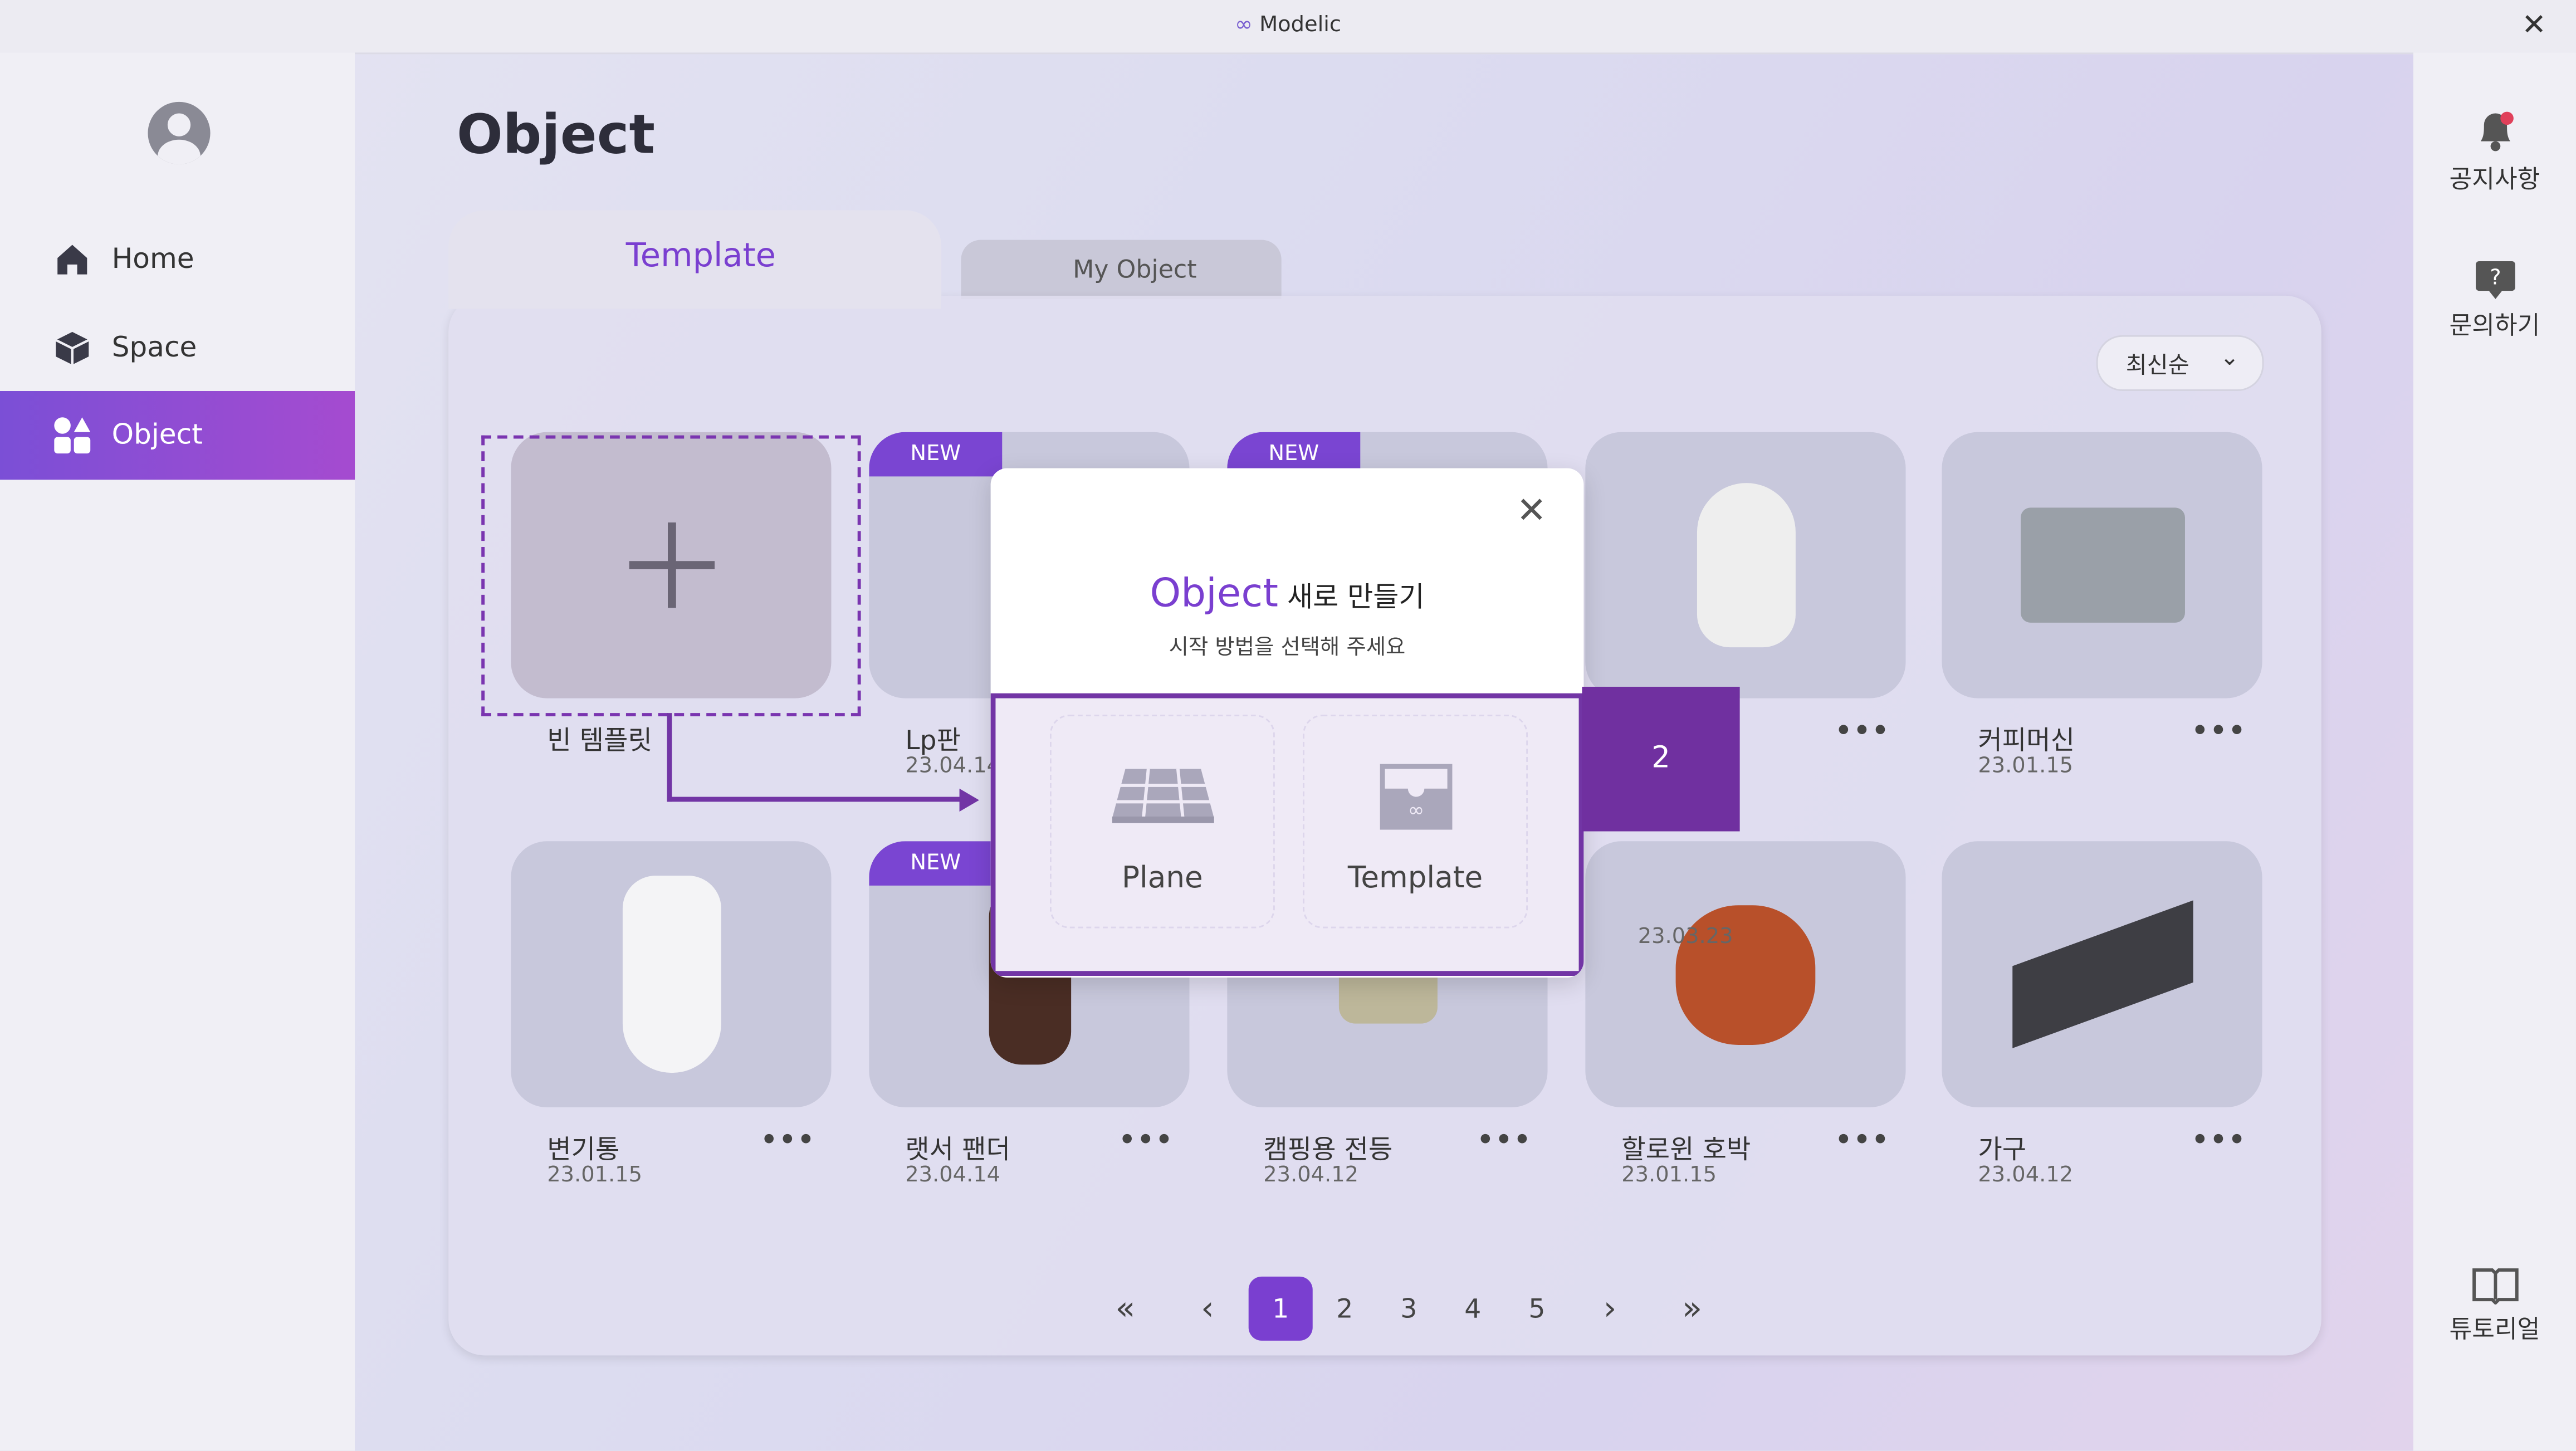 This screenshot has width=2576, height=1451. What do you see at coordinates (556, 133) in the screenshot?
I see `page-title: Object` at bounding box center [556, 133].